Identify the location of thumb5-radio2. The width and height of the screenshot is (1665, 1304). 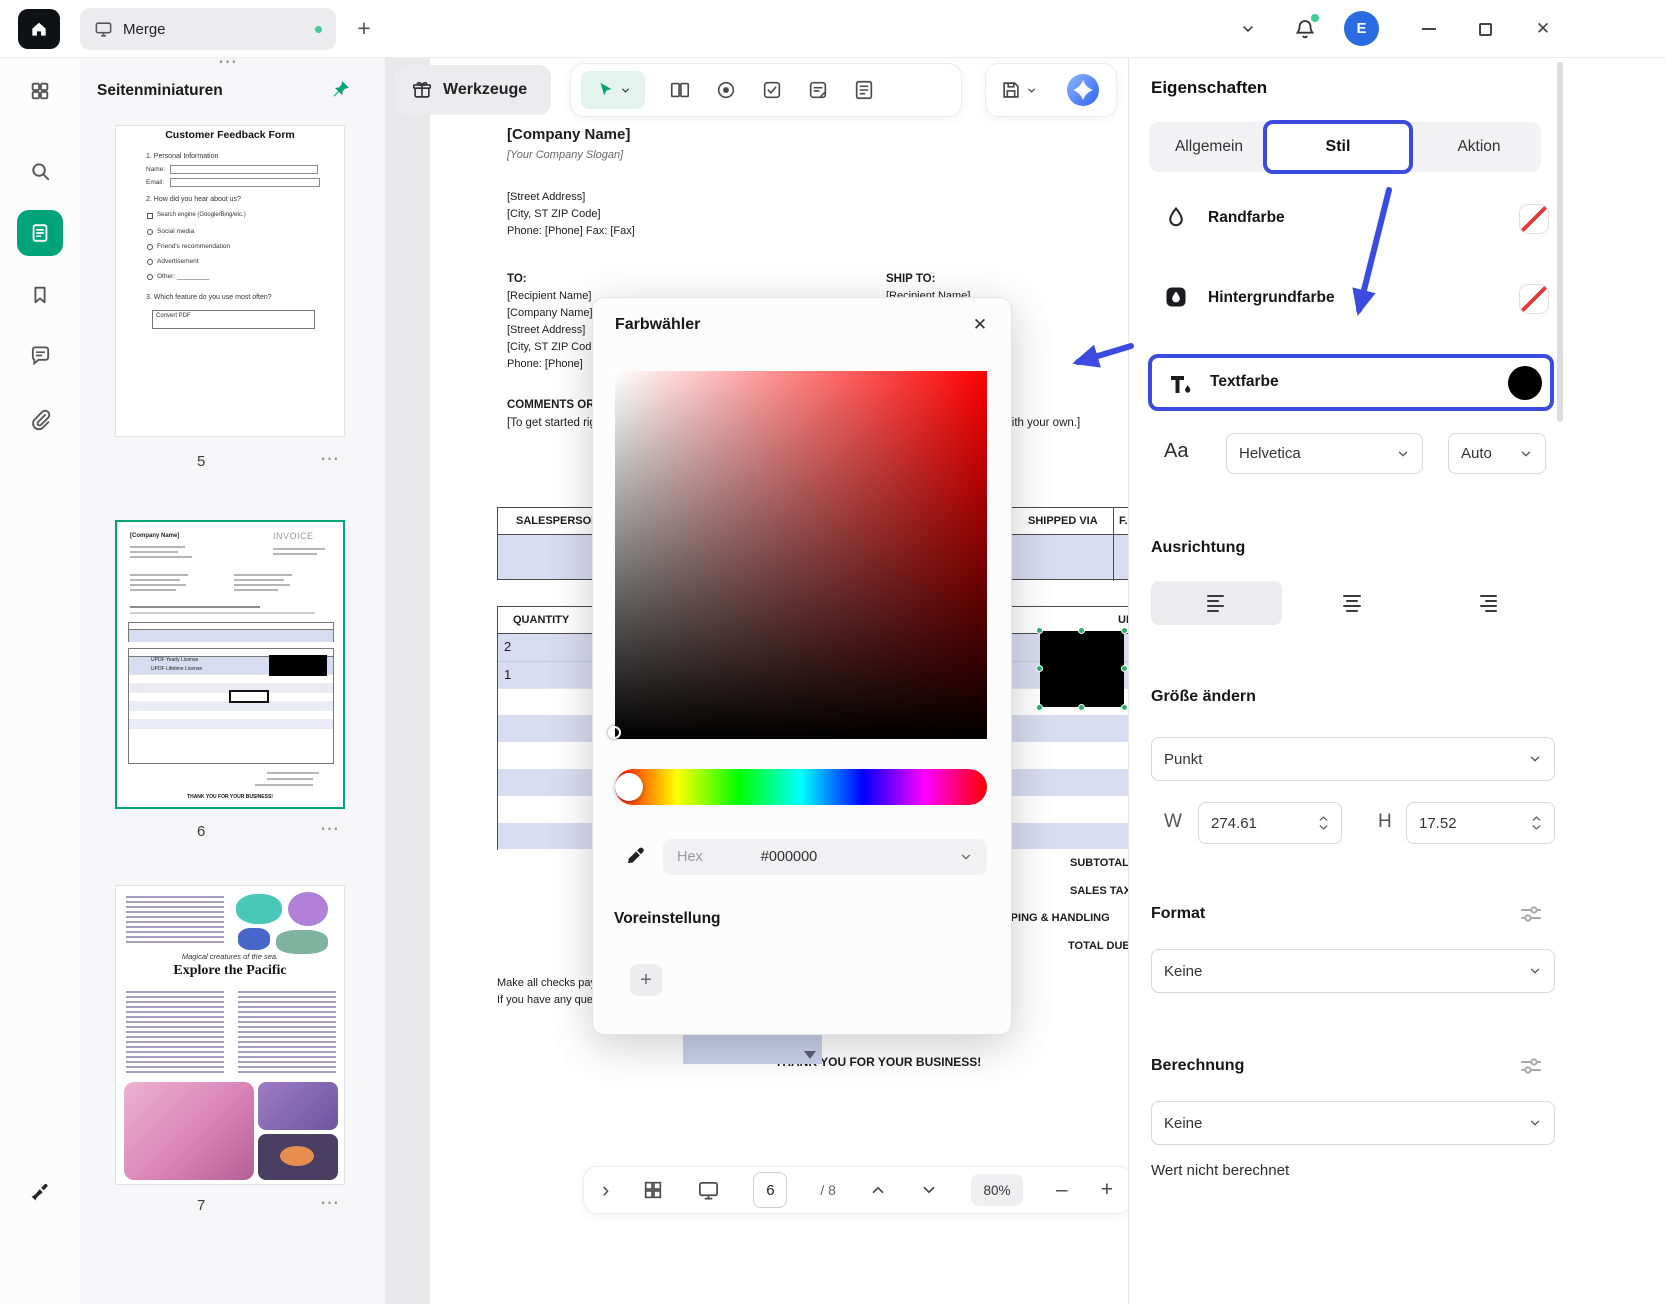
(150, 247).